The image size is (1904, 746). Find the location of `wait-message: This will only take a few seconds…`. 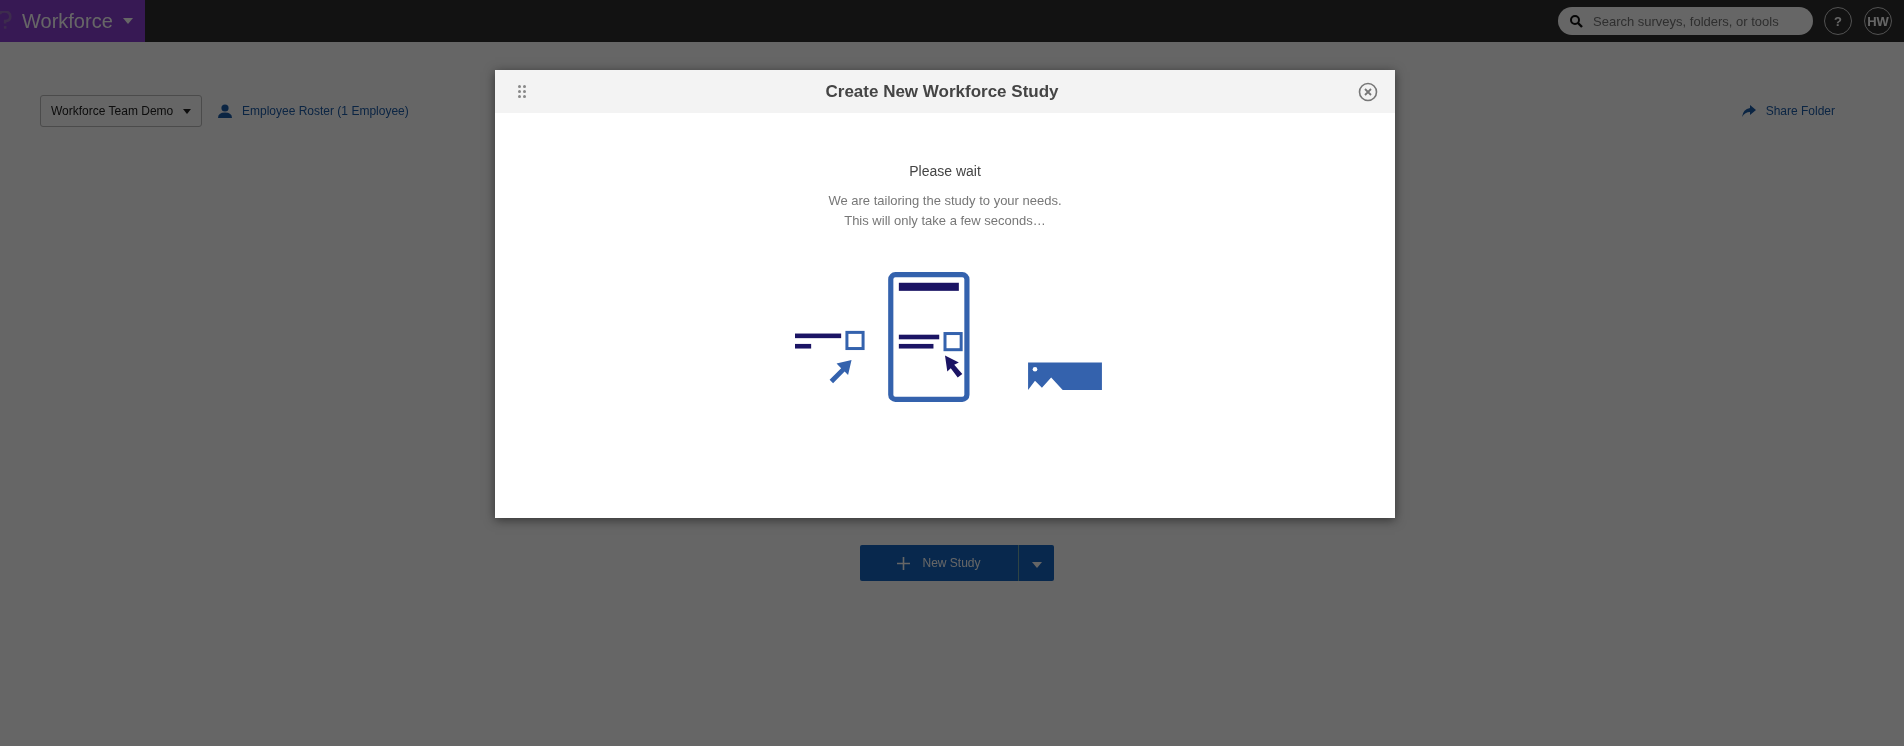

wait-message: This will only take a few seconds… is located at coordinates (945, 221).